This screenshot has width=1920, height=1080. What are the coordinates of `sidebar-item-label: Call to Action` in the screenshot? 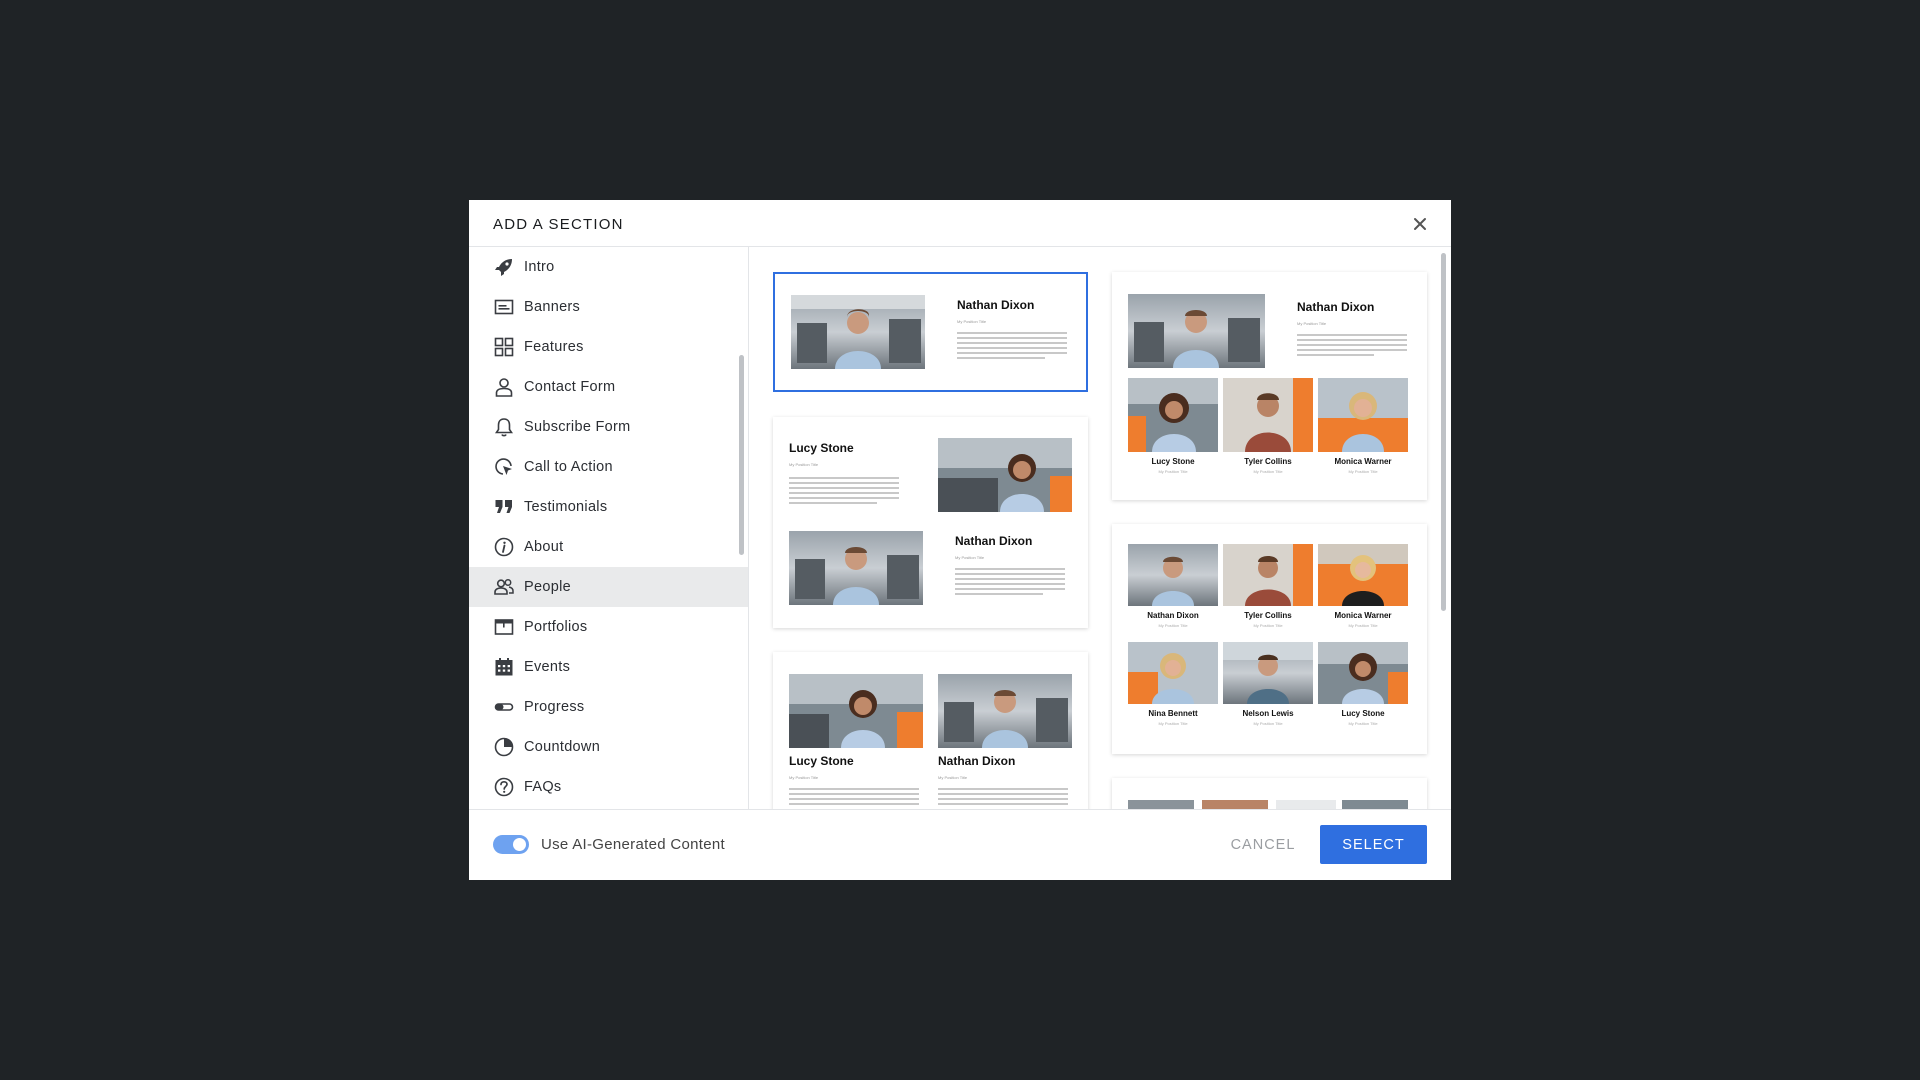 It's located at (568, 467).